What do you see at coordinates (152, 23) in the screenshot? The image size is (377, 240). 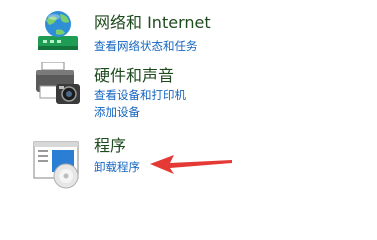 I see `category-title-network: 网络和 Internet` at bounding box center [152, 23].